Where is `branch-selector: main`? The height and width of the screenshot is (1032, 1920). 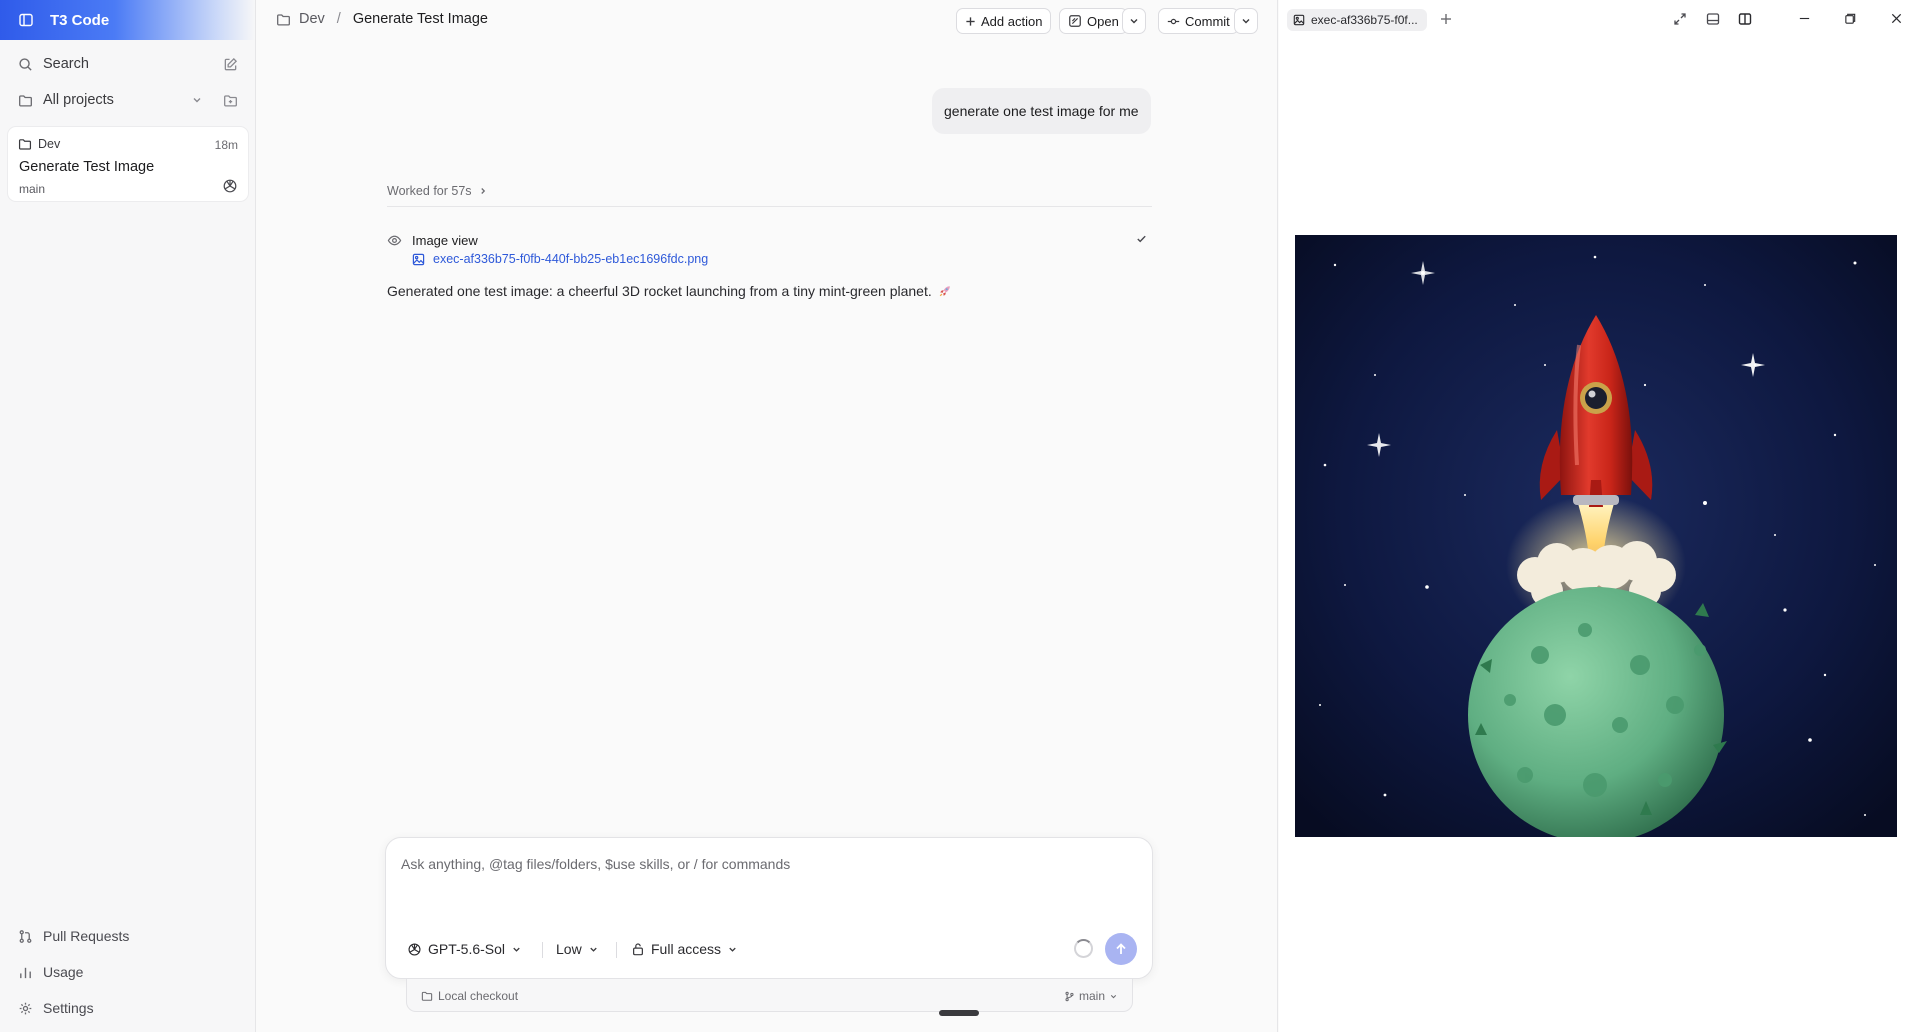
branch-selector: main is located at coordinates (1091, 996).